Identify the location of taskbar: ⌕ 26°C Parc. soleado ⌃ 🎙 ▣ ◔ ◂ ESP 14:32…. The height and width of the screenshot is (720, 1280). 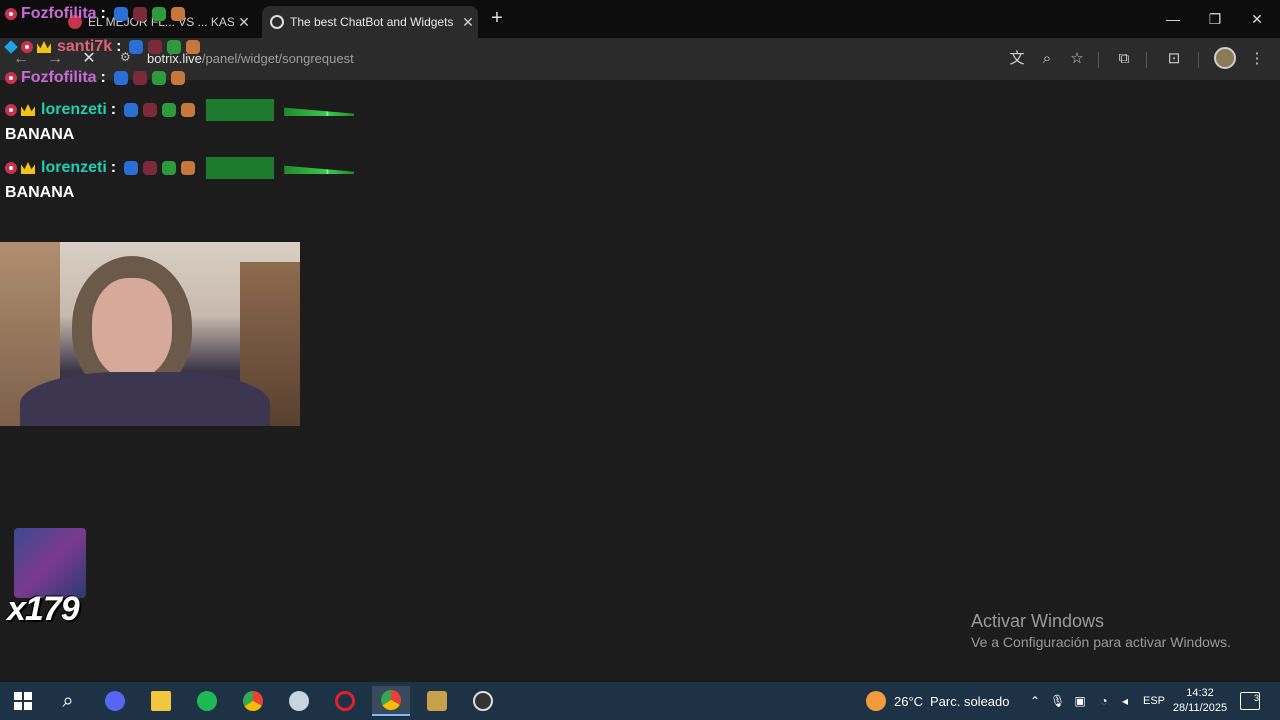
(640, 701).